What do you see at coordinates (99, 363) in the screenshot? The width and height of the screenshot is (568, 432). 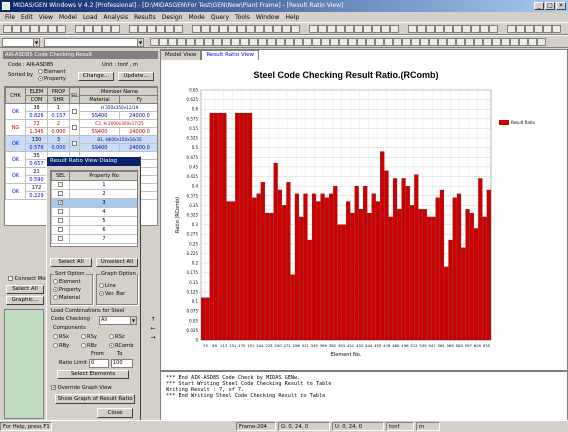 I see `ratio-from-input: 0` at bounding box center [99, 363].